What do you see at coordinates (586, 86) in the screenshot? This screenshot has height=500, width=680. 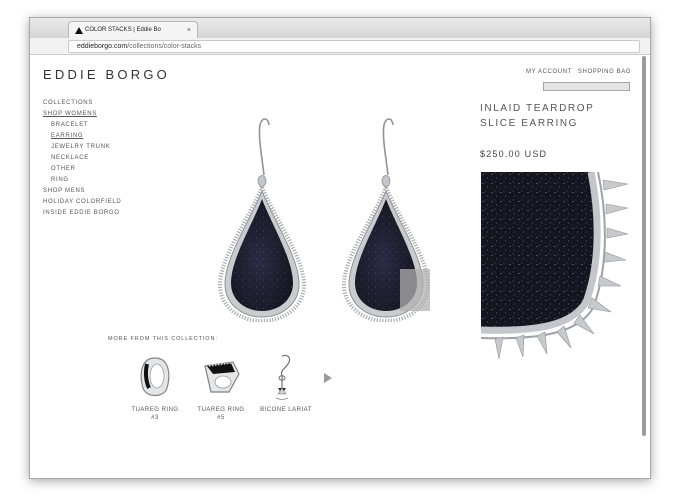 I see `search-input` at bounding box center [586, 86].